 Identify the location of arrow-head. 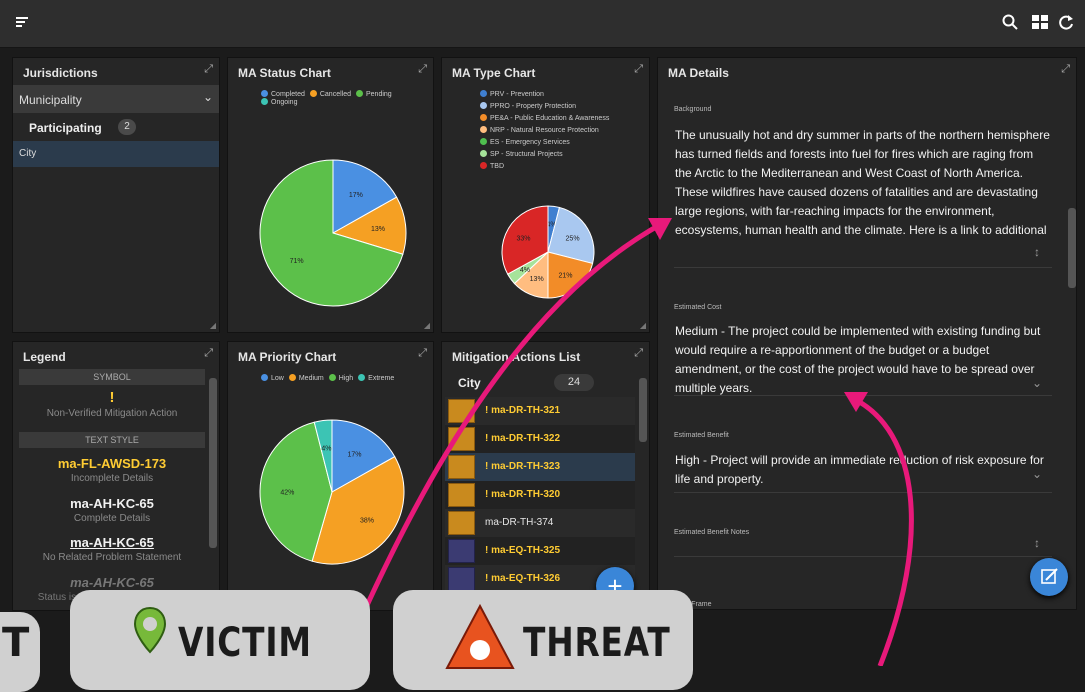
(856, 402).